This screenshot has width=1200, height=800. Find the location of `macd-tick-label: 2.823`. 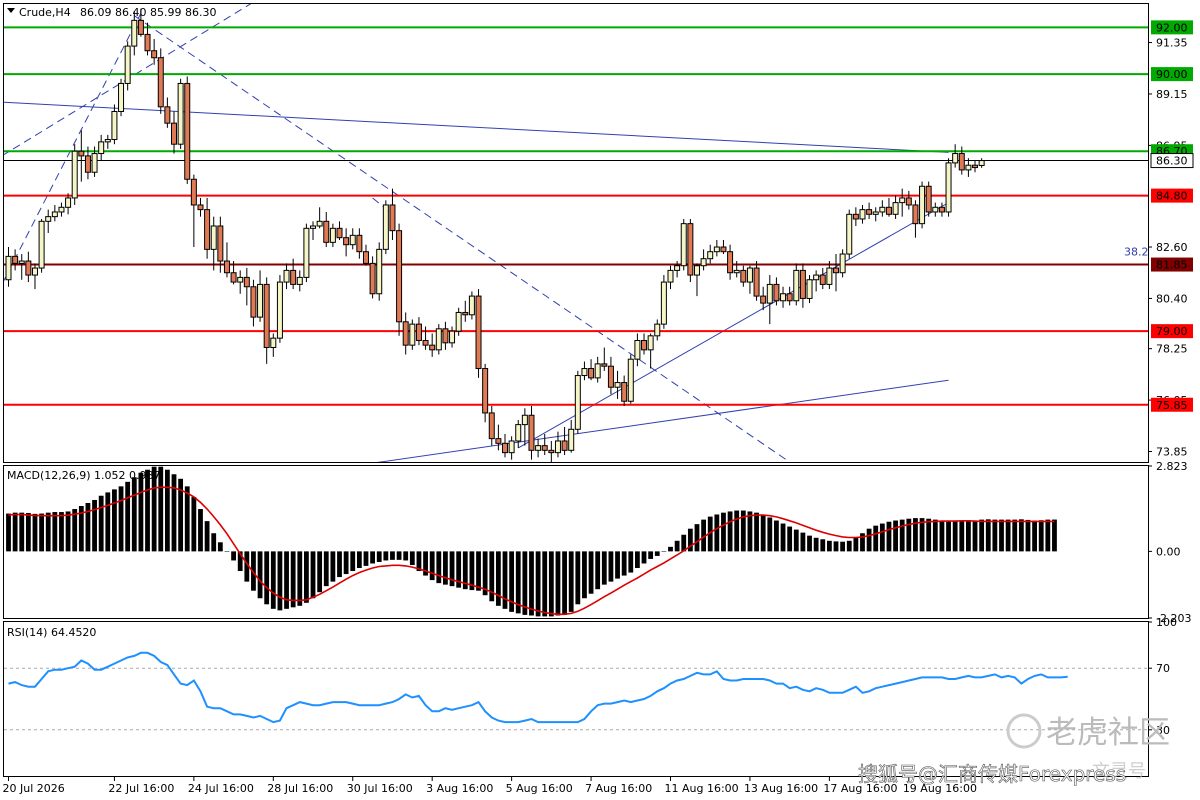

macd-tick-label: 2.823 is located at coordinates (1172, 466).